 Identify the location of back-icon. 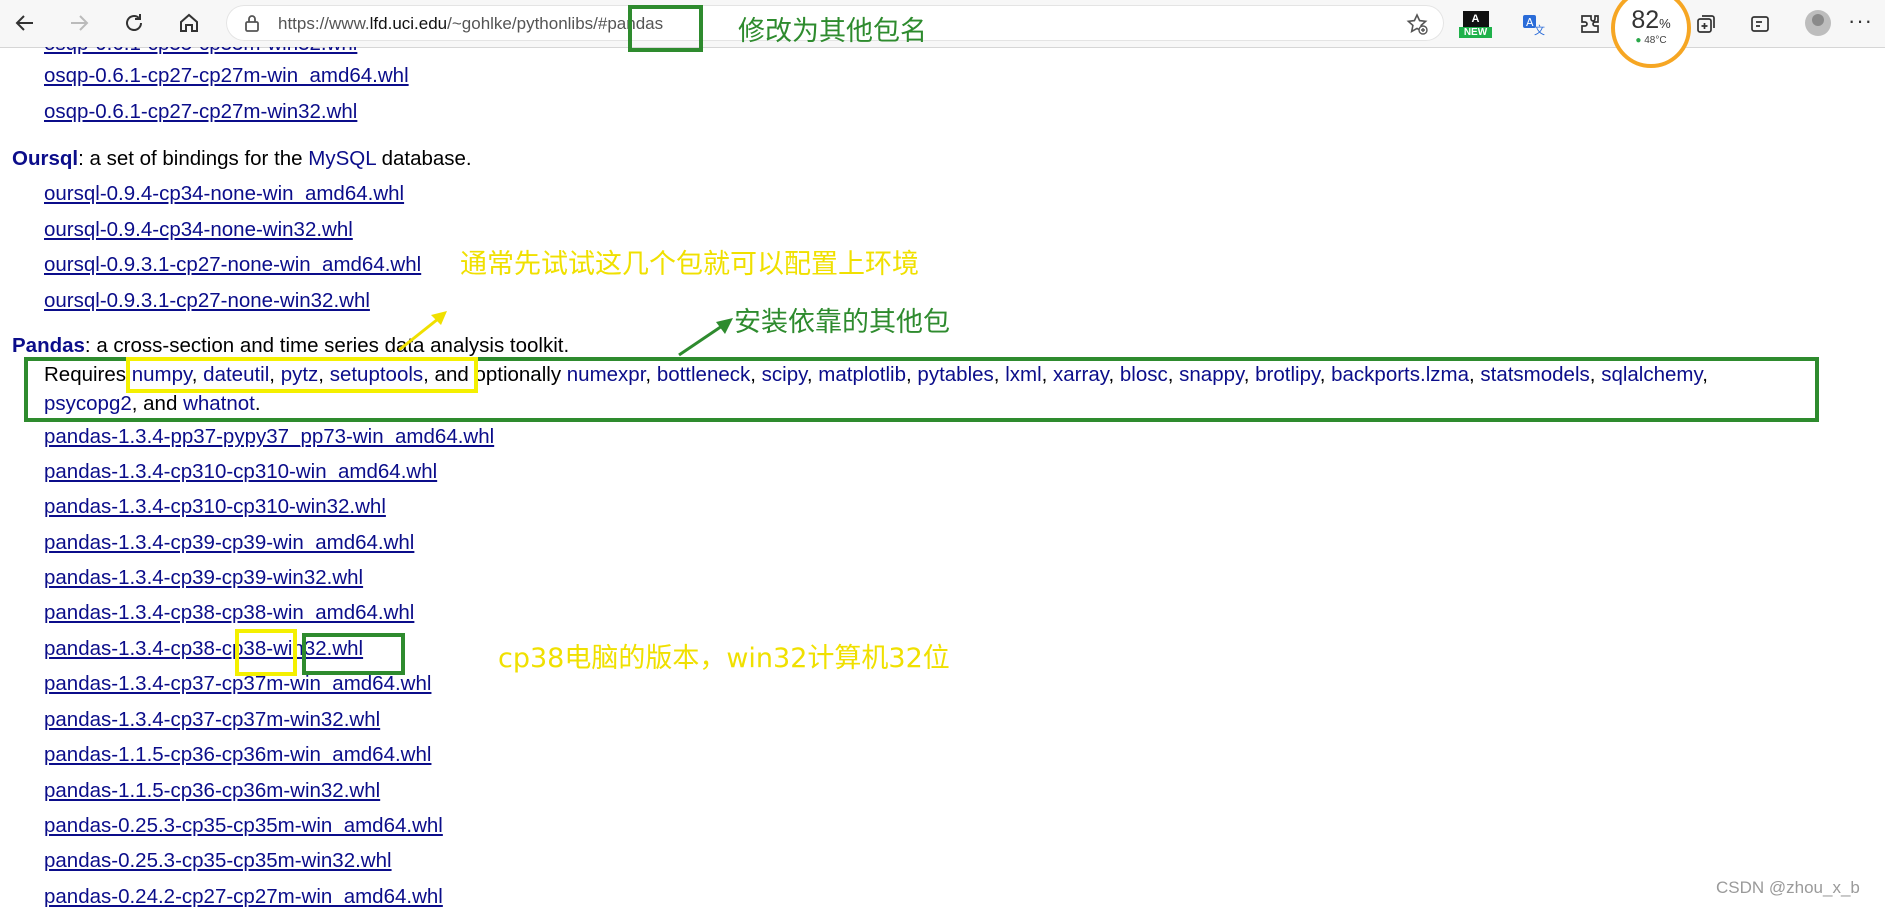
(25, 23).